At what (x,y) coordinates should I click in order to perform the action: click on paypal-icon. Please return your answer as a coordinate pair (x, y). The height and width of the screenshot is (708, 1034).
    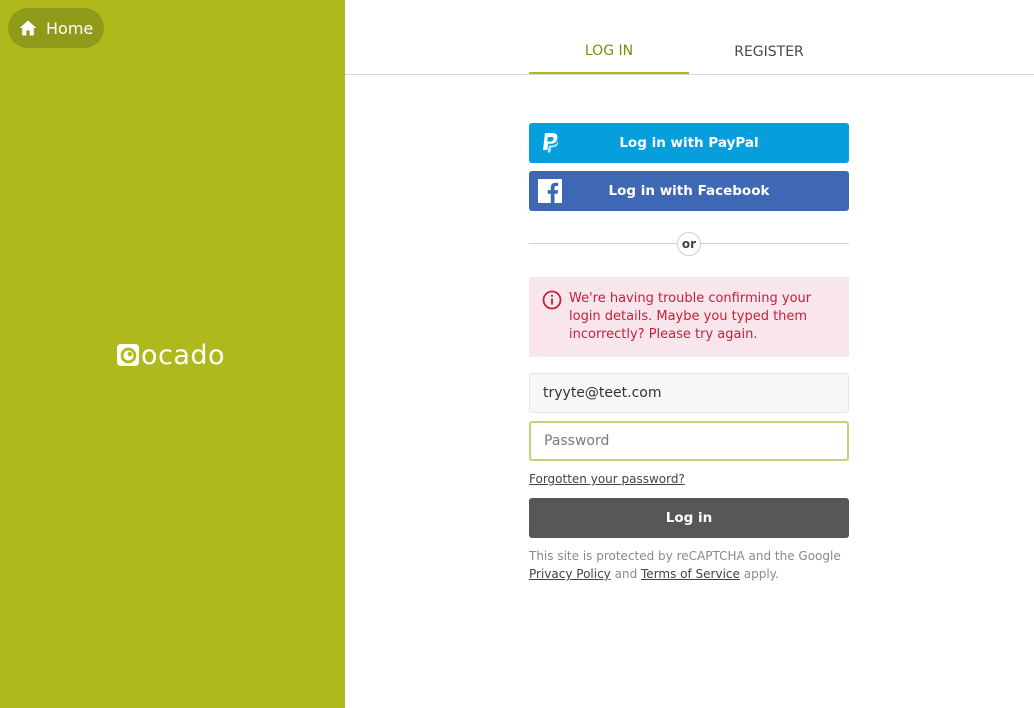
    Looking at the image, I should click on (550, 143).